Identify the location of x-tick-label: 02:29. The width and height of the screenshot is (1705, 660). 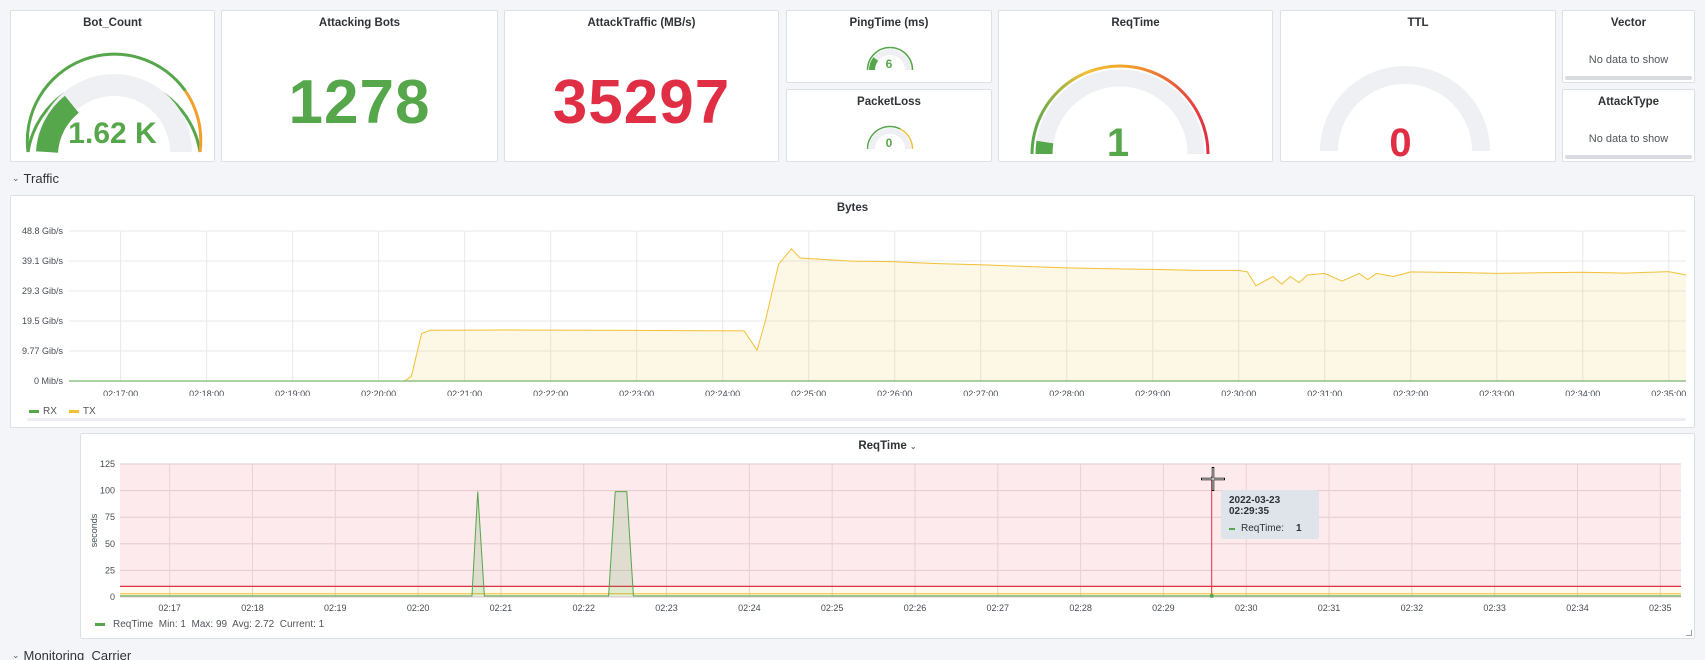
(1163, 608).